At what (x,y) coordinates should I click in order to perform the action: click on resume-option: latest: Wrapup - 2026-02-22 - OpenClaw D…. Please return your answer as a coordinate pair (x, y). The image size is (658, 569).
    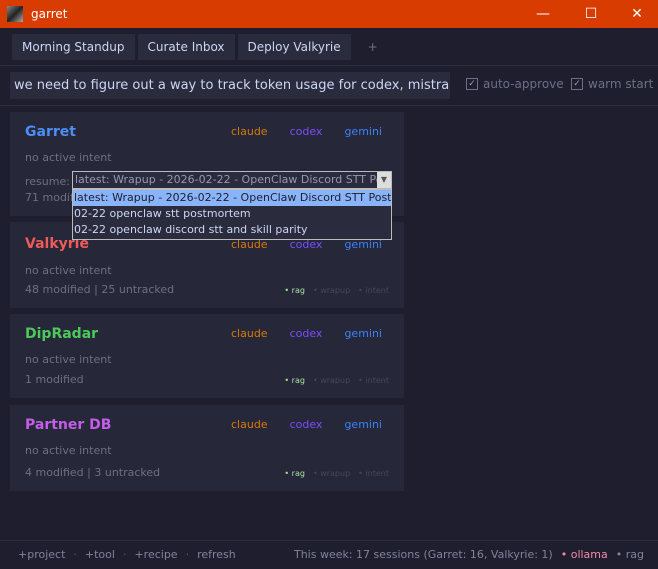
    Looking at the image, I should click on (232, 198).